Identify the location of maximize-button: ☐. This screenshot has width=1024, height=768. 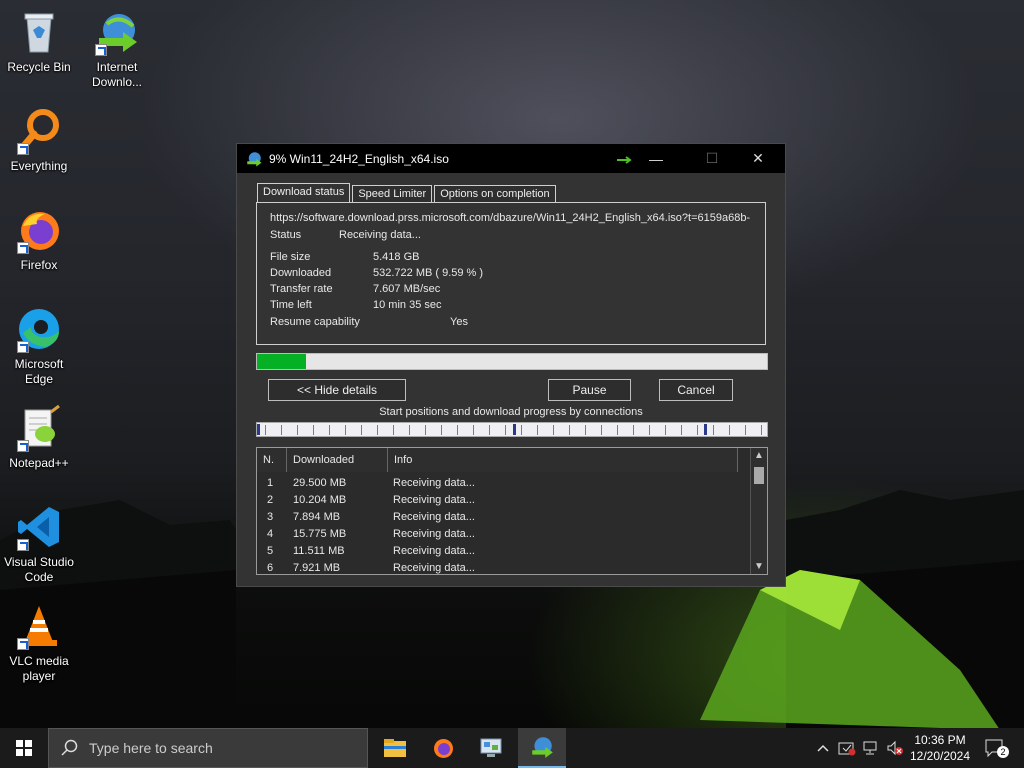
(712, 158).